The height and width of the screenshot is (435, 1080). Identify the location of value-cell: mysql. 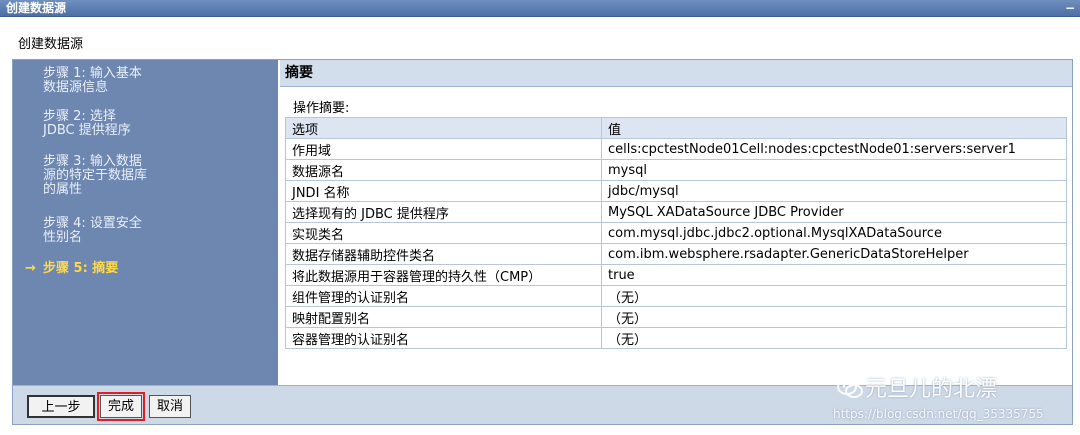
(834, 170).